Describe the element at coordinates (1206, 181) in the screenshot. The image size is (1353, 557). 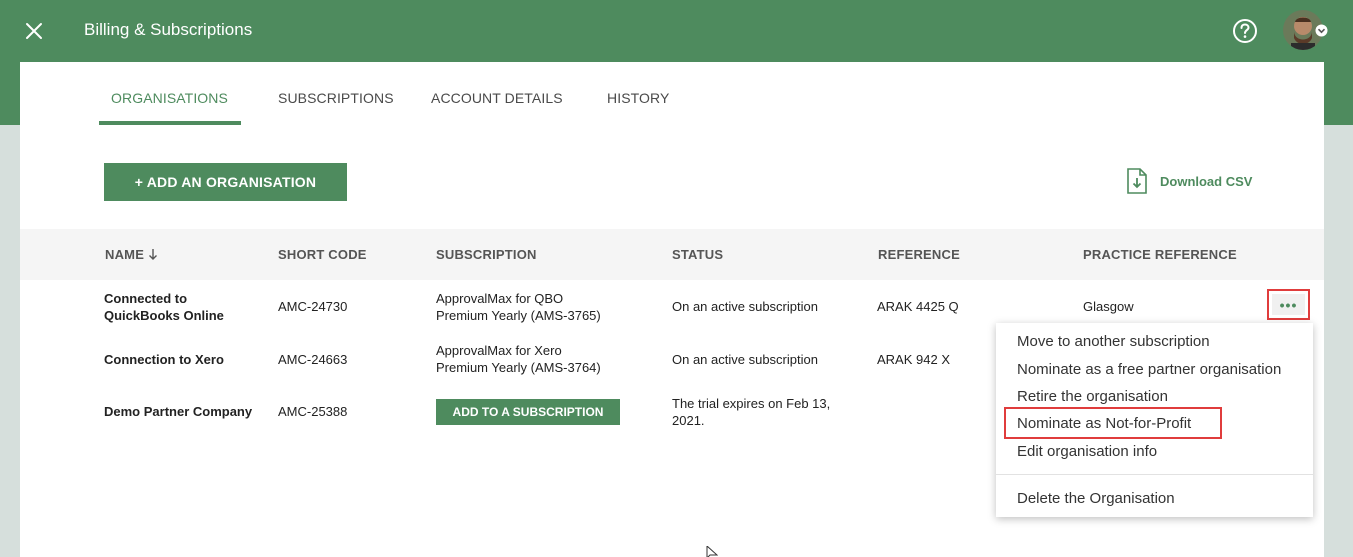
I see `download-csv-label: Download CSV` at that location.